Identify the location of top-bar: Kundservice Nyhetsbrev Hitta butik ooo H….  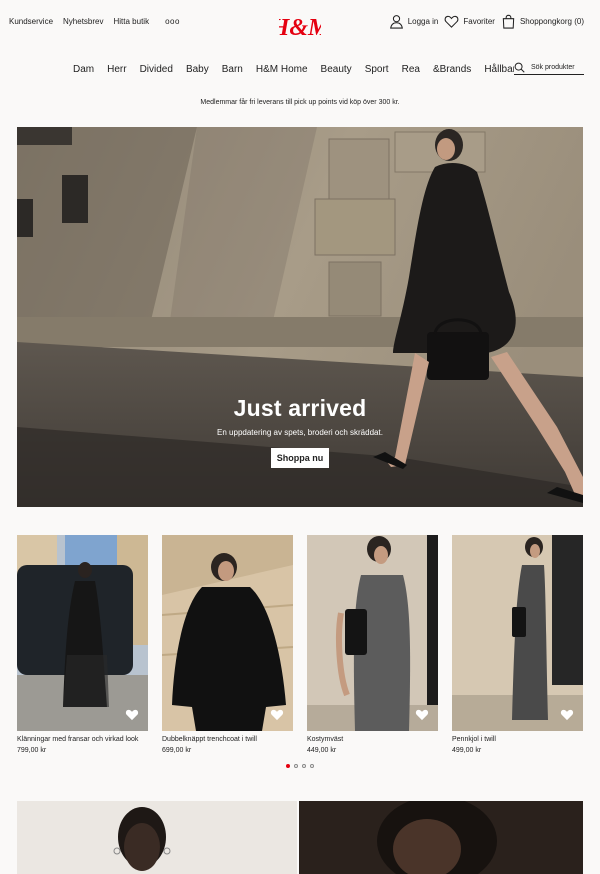
(300, 26).